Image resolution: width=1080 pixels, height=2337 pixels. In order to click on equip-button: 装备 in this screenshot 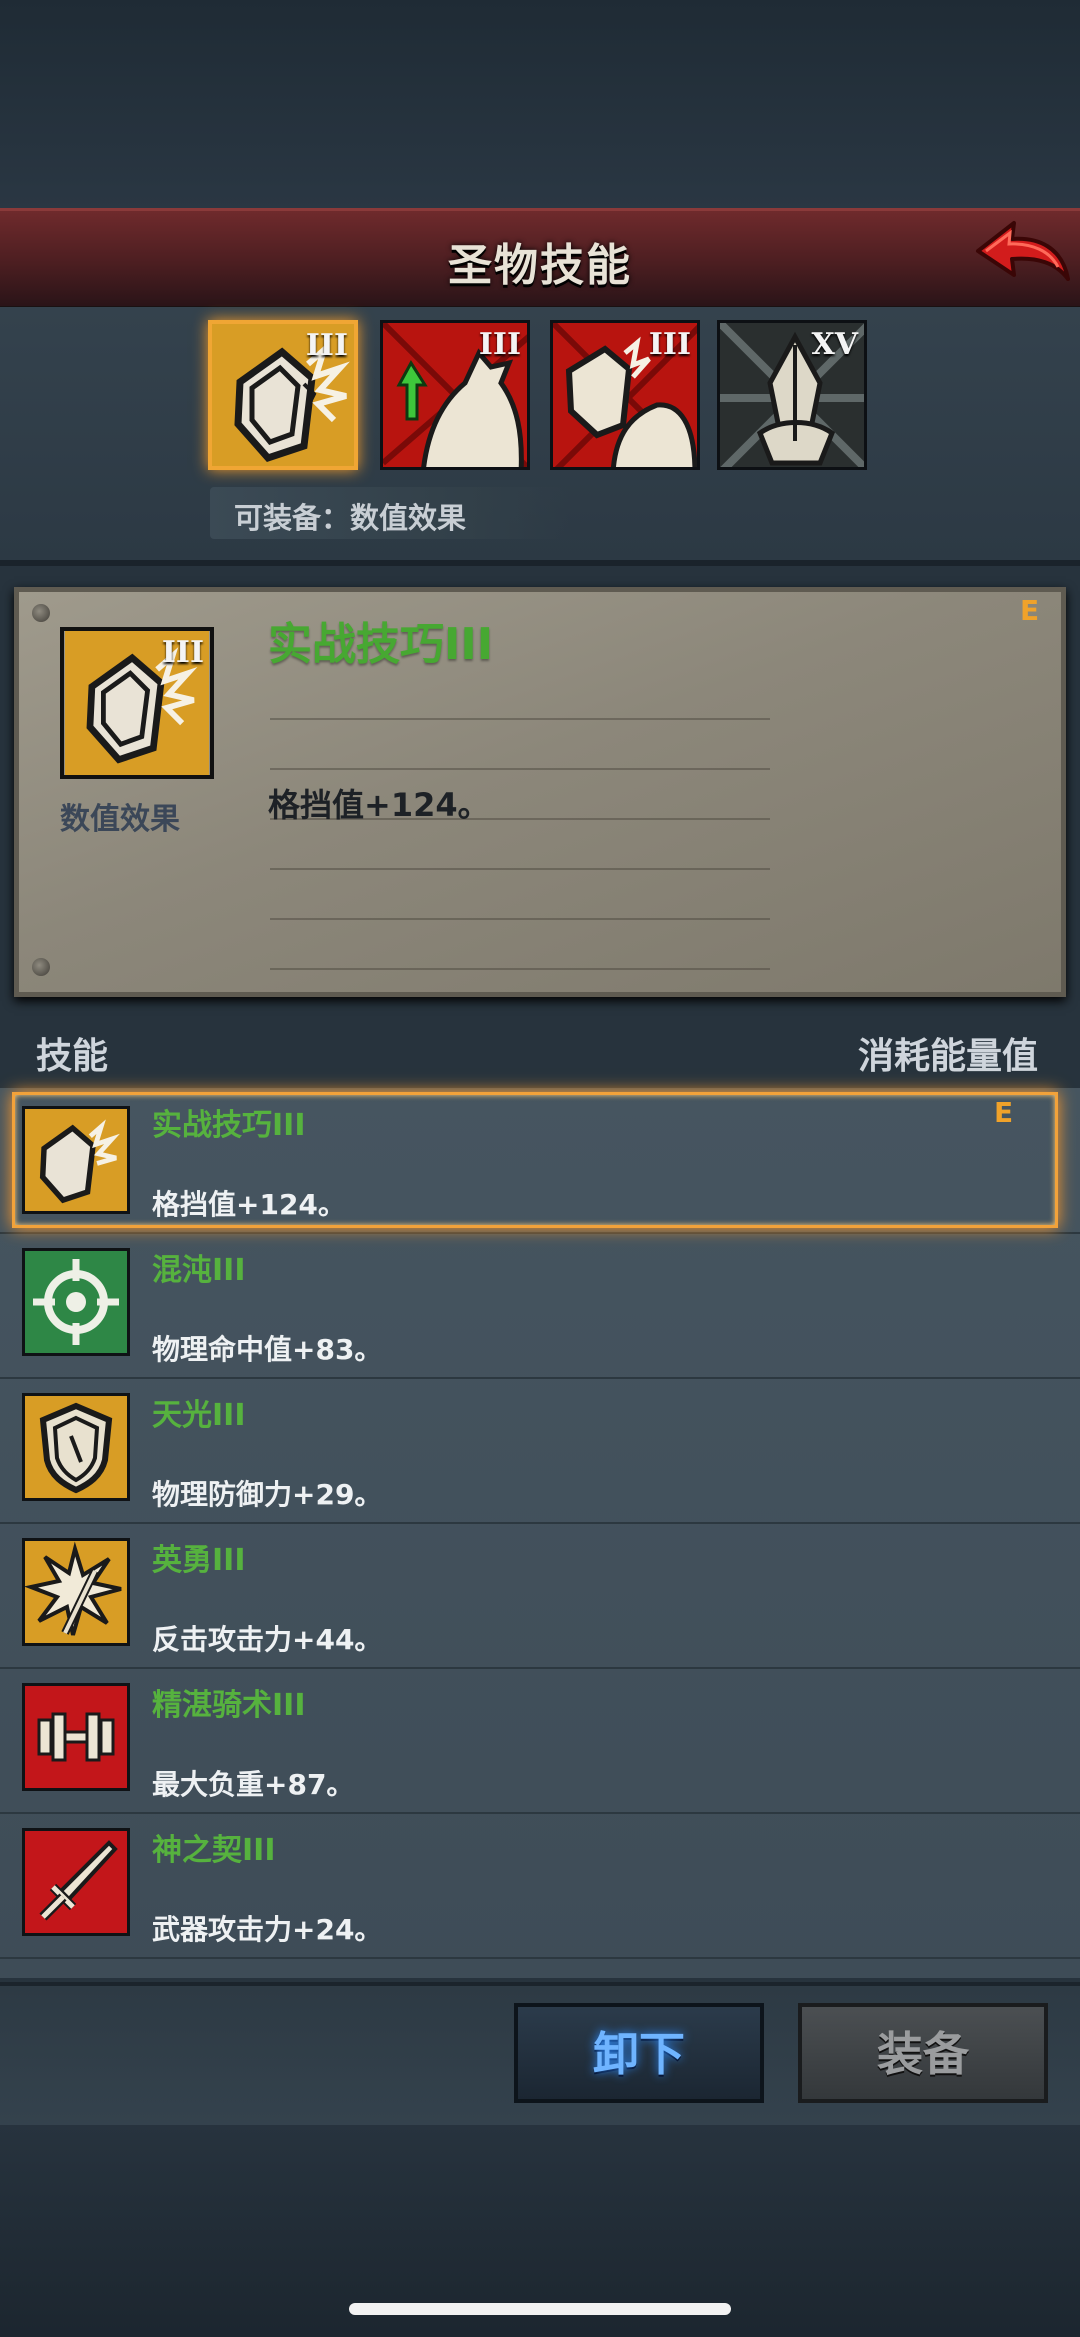, I will do `click(923, 2053)`.